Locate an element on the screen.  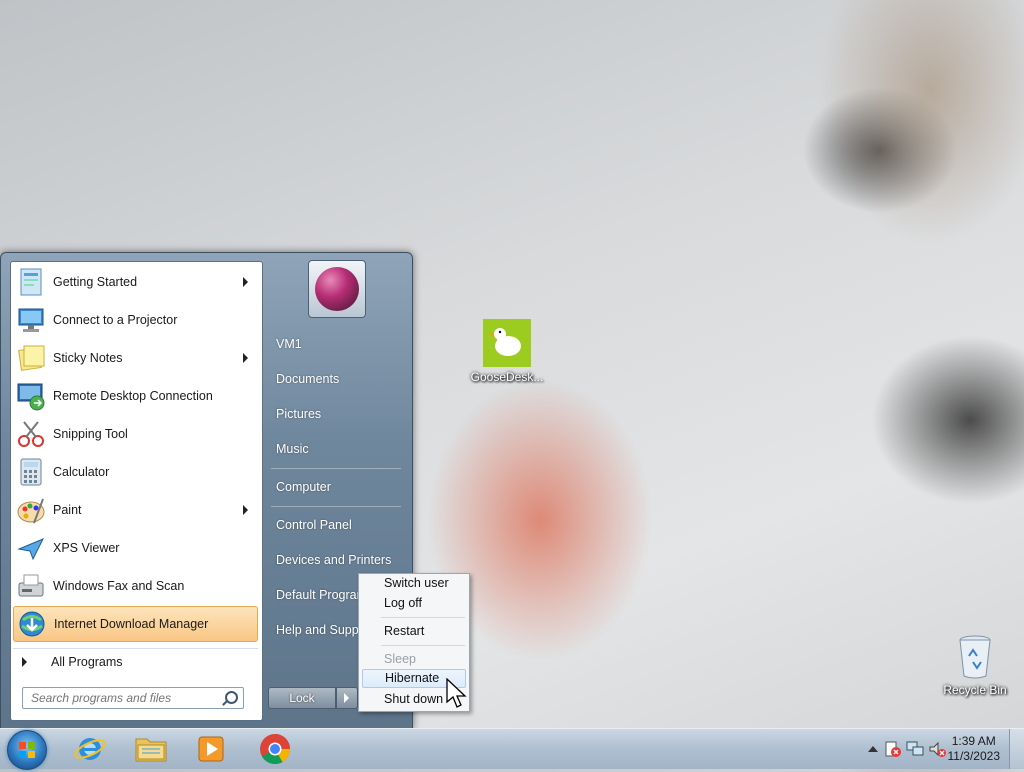
all-programs-label: All Programs is located at coordinates (87, 662).